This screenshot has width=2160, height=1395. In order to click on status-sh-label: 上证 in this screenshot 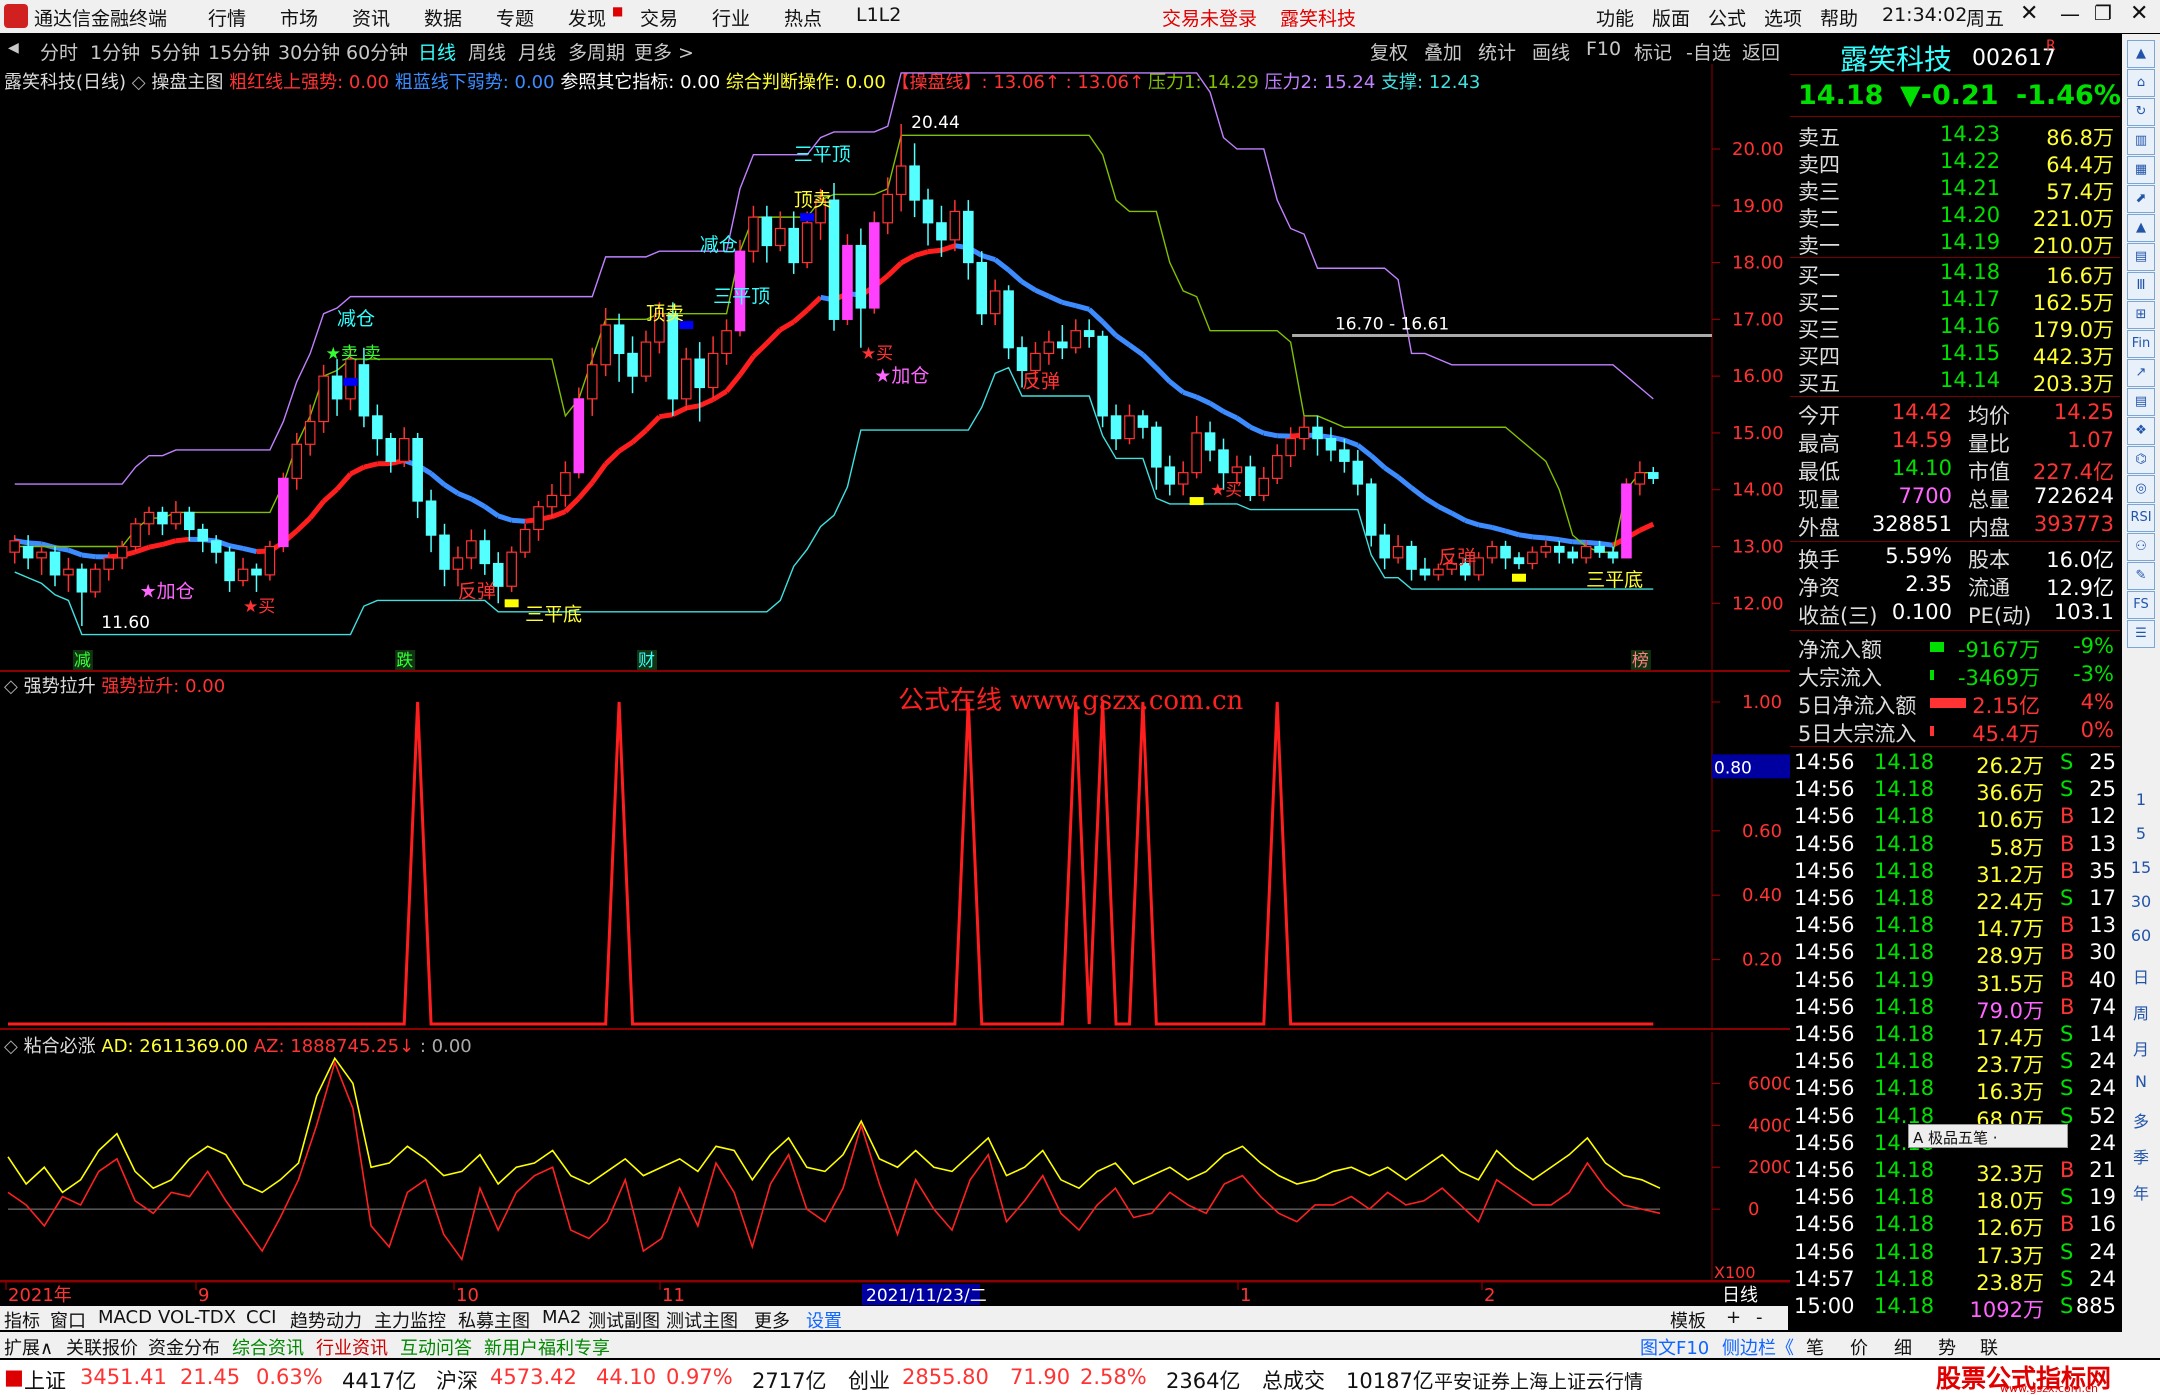, I will do `click(45, 1380)`.